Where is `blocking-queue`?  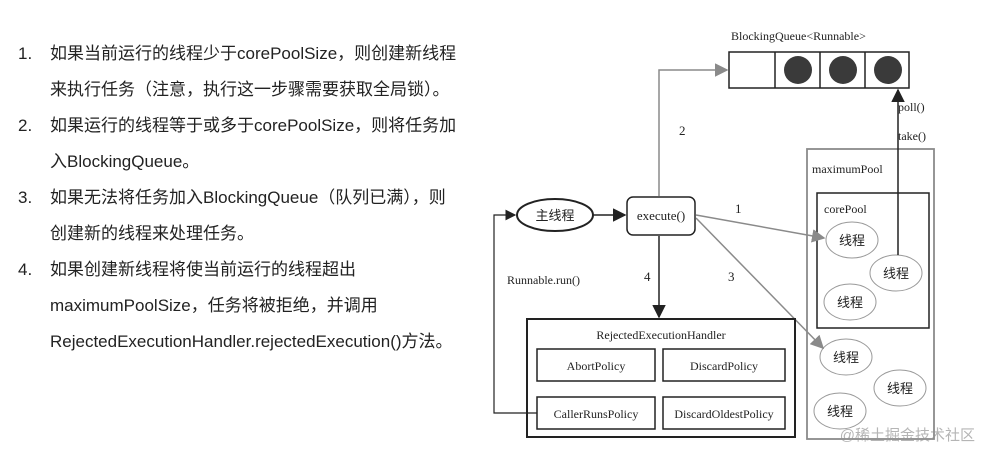 blocking-queue is located at coordinates (819, 70).